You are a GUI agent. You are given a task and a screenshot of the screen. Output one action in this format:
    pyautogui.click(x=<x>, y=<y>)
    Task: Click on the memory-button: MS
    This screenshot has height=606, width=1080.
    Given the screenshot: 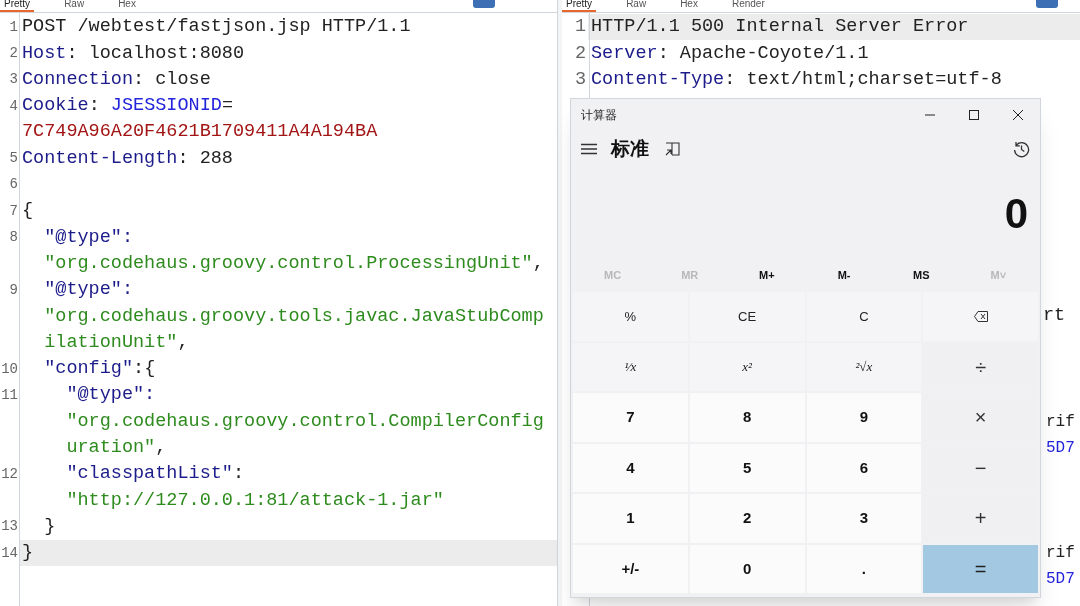 What is the action you would take?
    pyautogui.click(x=921, y=275)
    